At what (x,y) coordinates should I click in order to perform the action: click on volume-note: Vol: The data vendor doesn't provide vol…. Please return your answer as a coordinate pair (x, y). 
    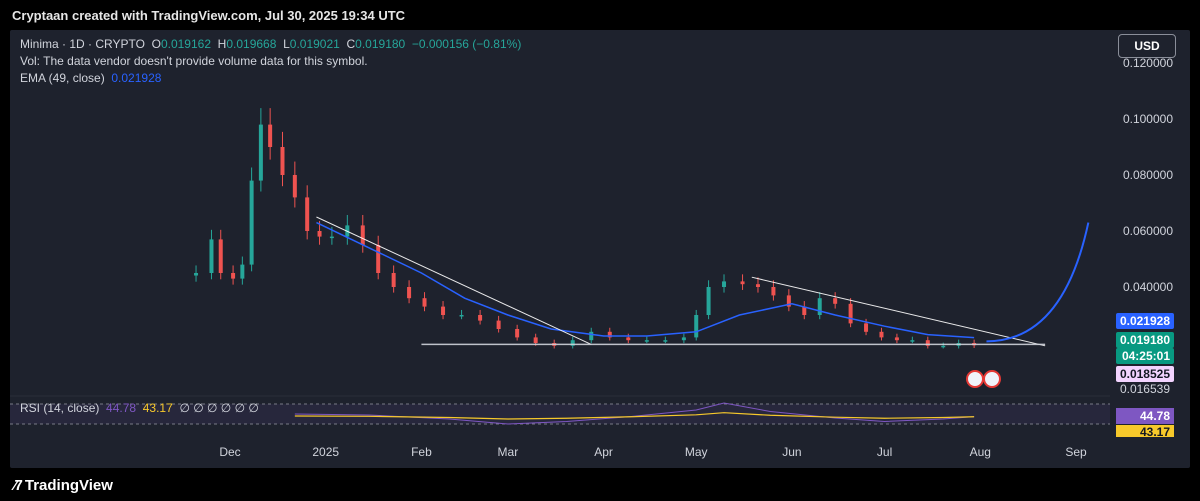
    Looking at the image, I should click on (194, 61).